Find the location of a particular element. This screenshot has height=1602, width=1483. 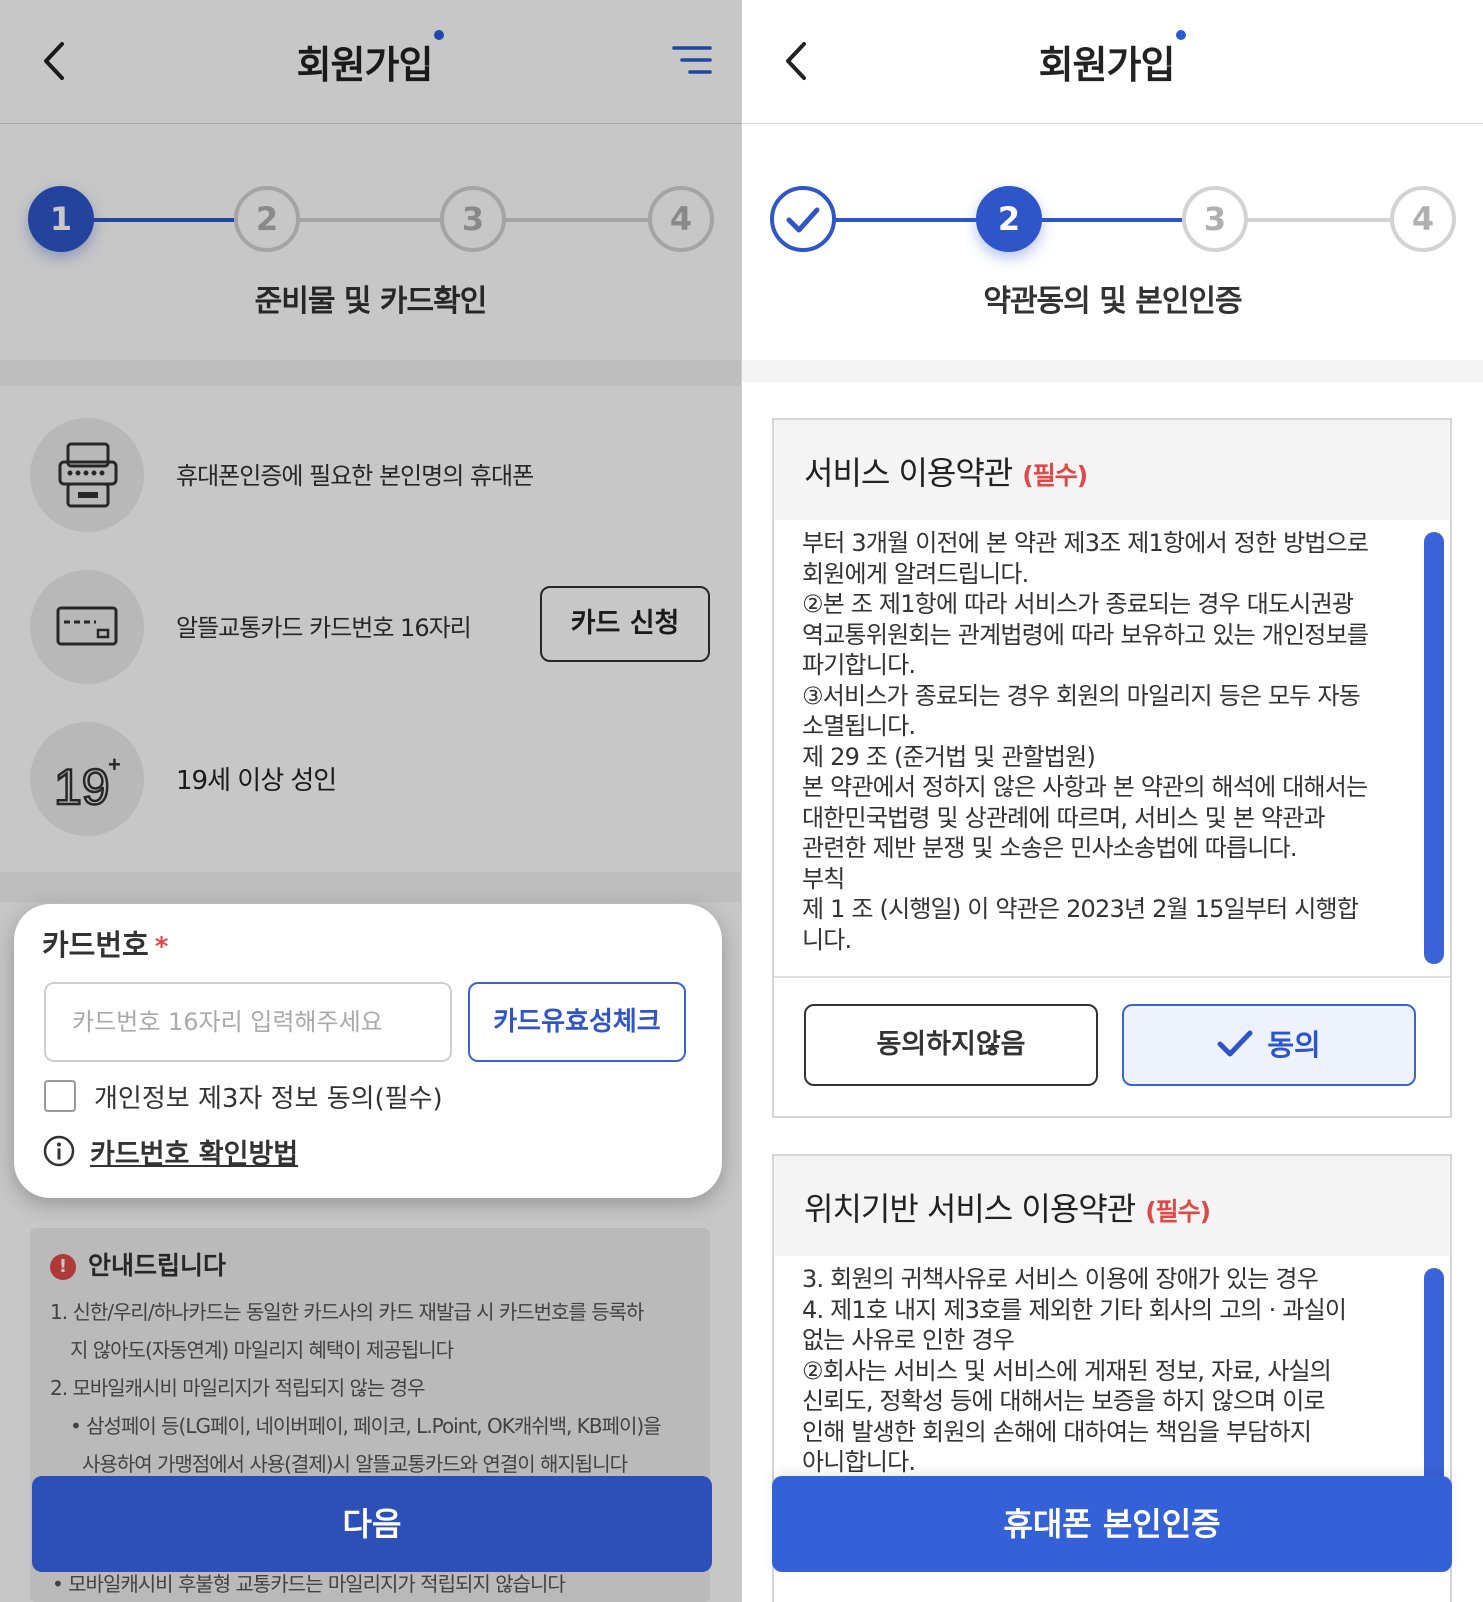

terms-title: 위치기반 서비스 이용약관 (필수) is located at coordinates (1007, 1209).